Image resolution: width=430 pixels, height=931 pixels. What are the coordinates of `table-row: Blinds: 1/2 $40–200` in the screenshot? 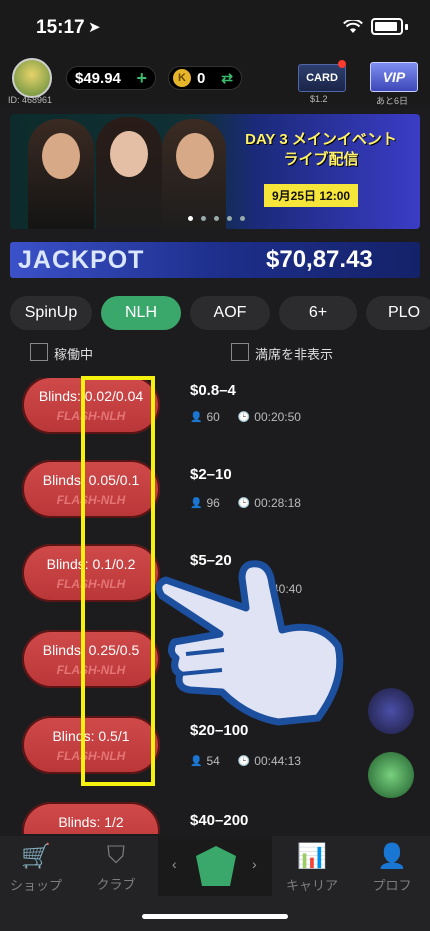 It's located at (215, 818).